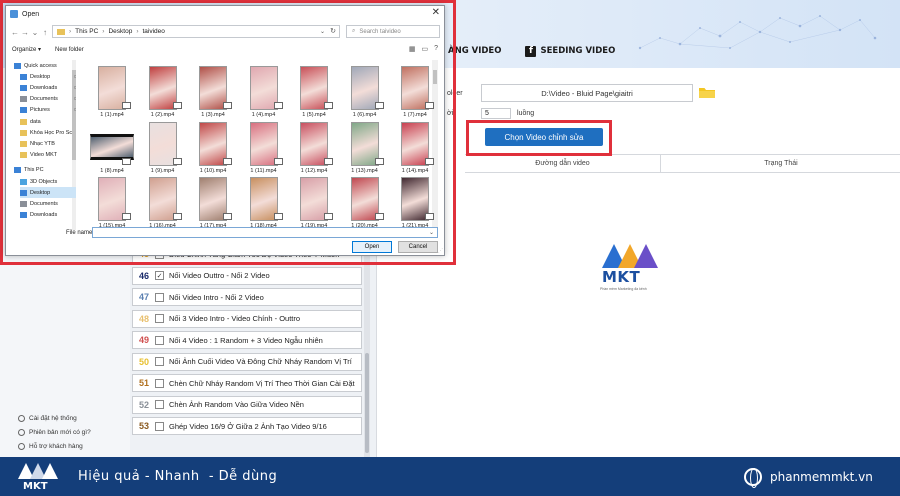 The image size is (900, 496). I want to click on nav-item: Nhạc YTB, so click(37, 143).